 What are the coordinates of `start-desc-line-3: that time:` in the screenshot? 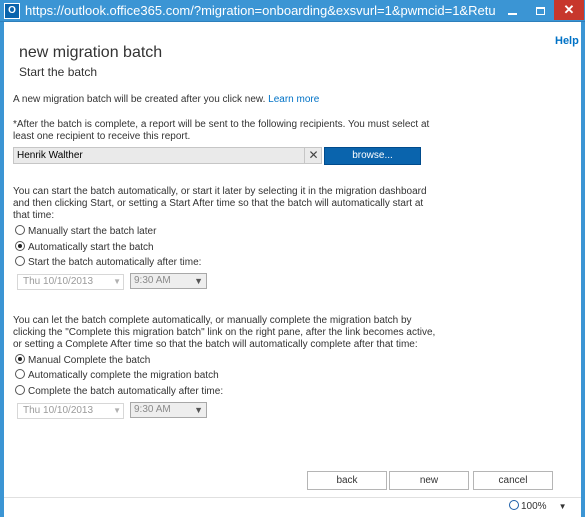 It's located at (34, 215).